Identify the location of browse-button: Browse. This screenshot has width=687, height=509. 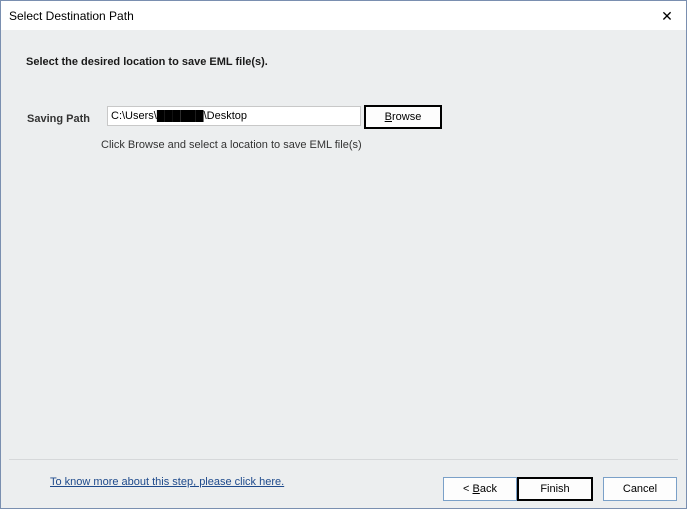
(403, 117).